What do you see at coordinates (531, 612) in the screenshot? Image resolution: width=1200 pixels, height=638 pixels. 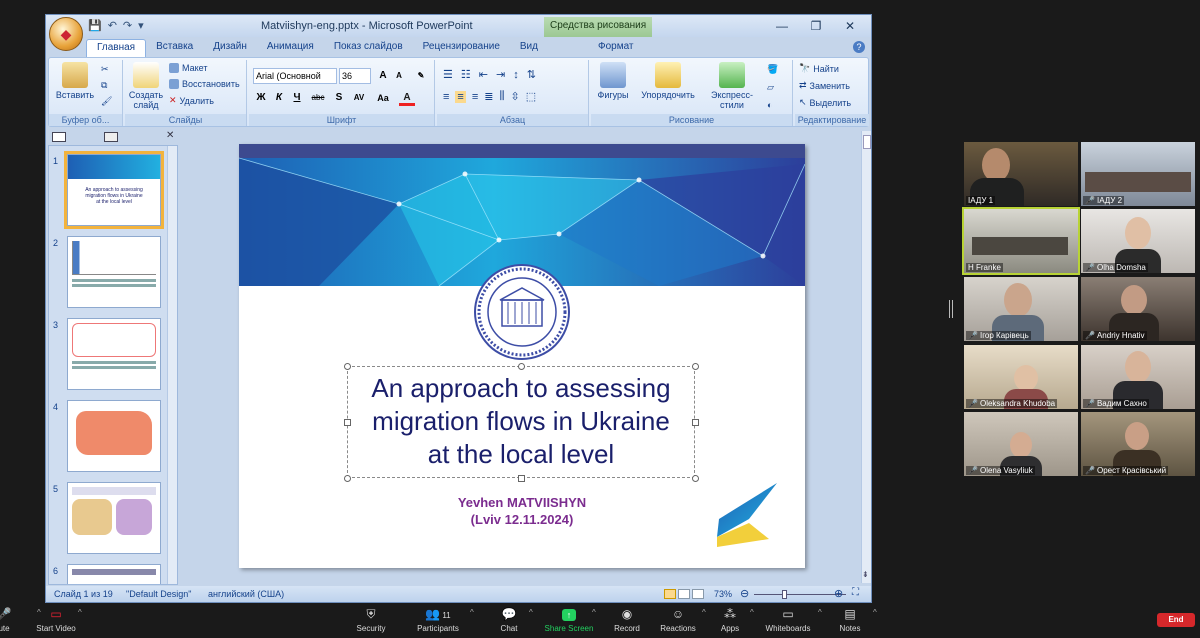 I see `chat-chevron-icon: ^` at bounding box center [531, 612].